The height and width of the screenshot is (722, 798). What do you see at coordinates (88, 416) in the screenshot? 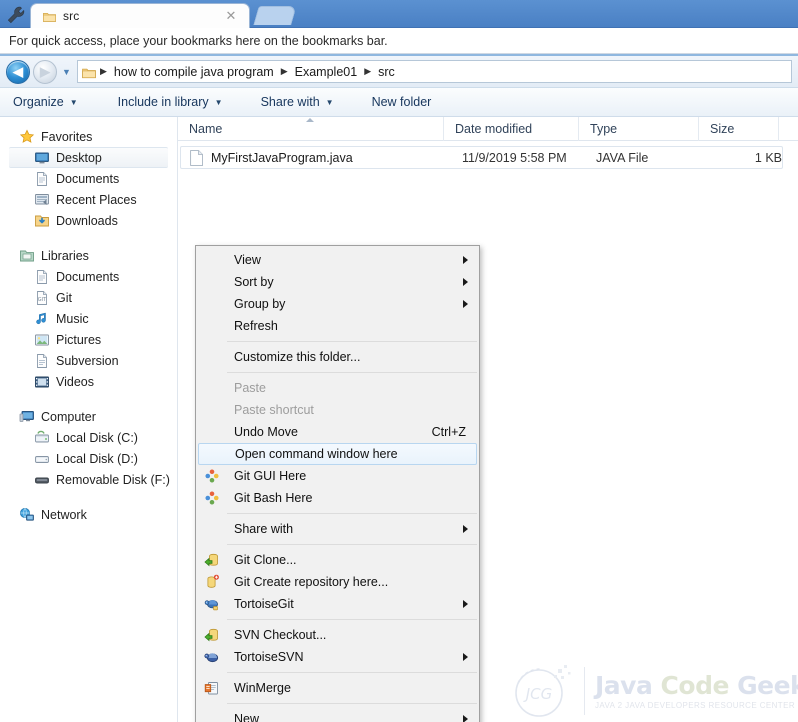
I see `sidebar-item-computer: Computer` at bounding box center [88, 416].